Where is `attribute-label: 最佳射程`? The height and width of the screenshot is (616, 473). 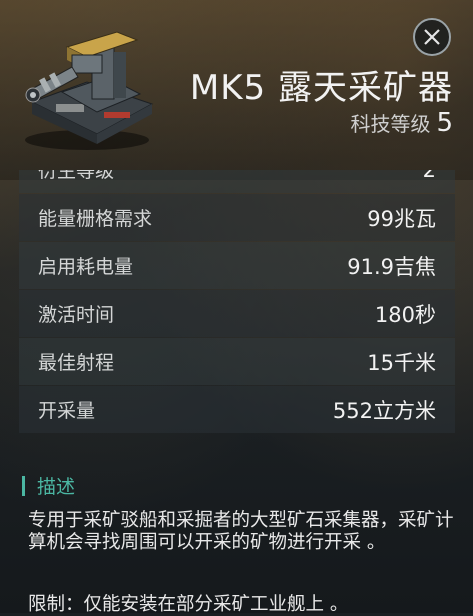
attribute-label: 最佳射程 is located at coordinates (76, 363).